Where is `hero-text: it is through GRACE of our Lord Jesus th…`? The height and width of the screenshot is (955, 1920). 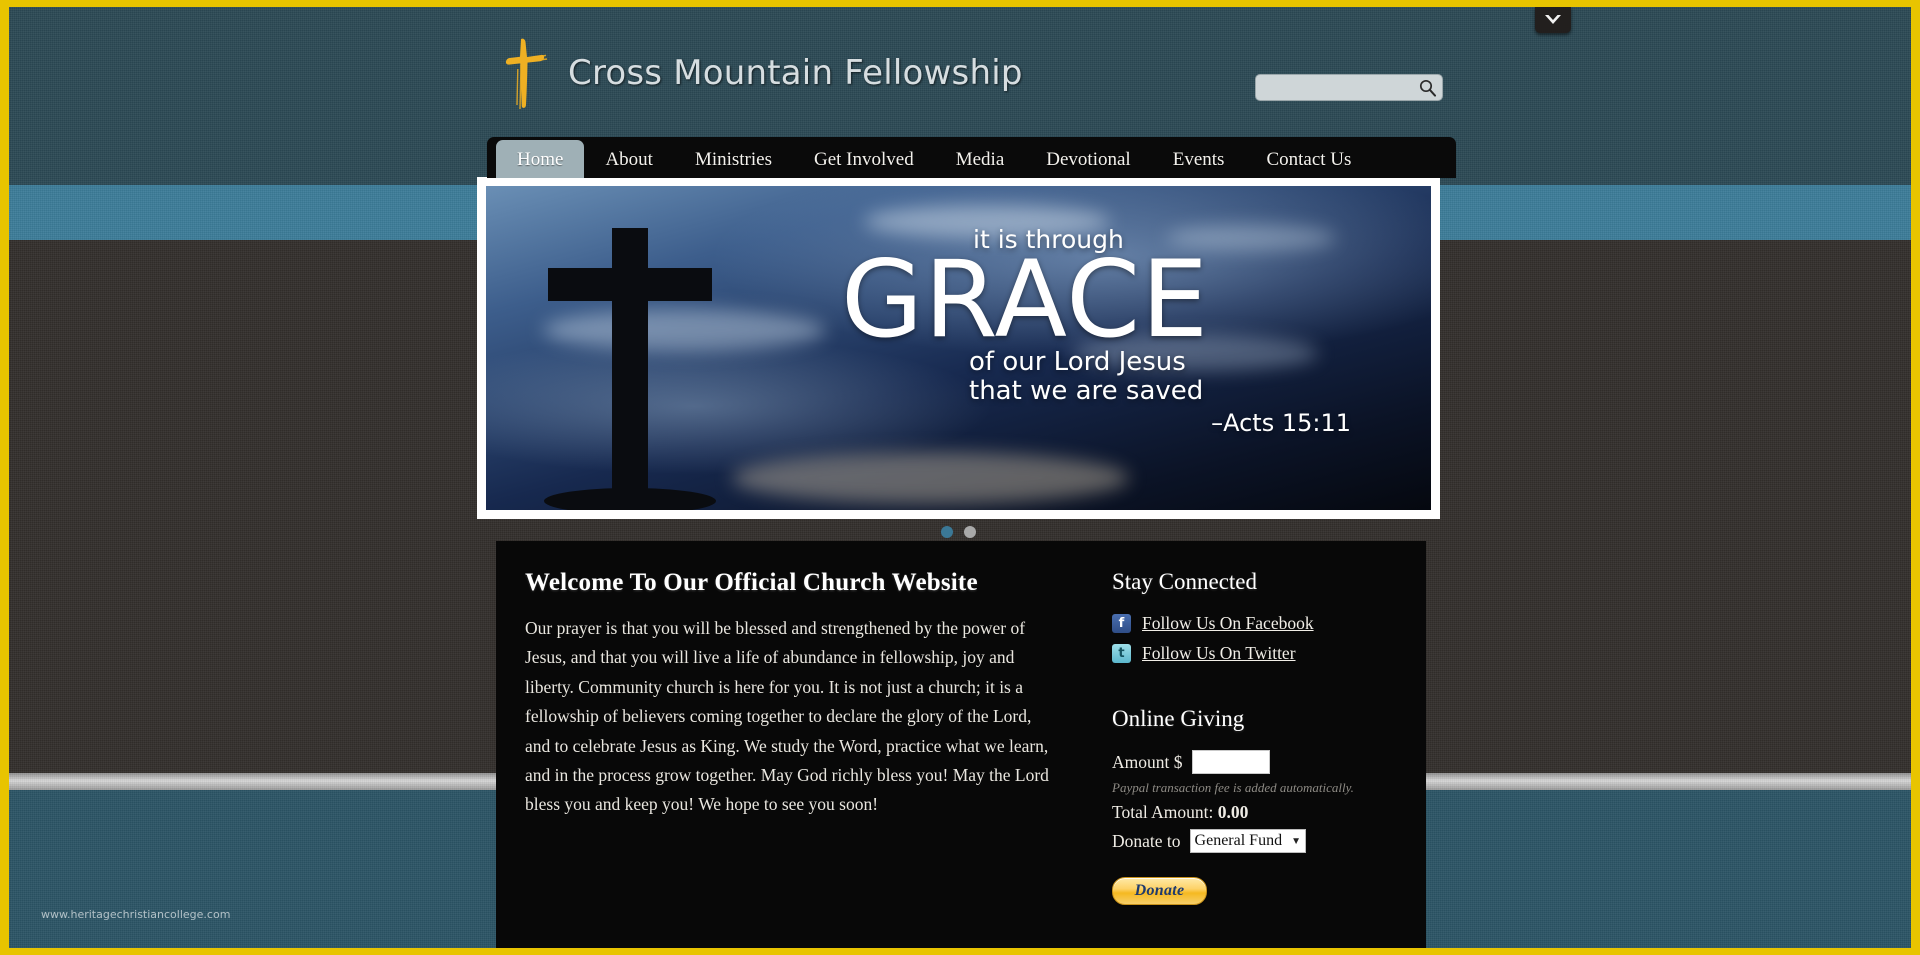
hero-text: it is through GRACE of our Lord Jesus th… is located at coordinates (1125, 331).